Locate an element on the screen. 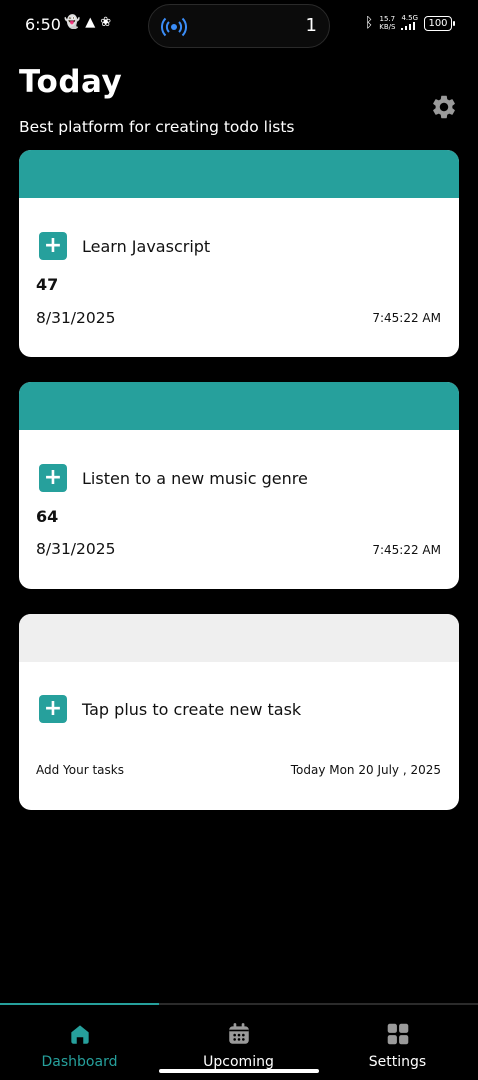  nav-item-upcoming: Upcoming is located at coordinates (238, 1045).